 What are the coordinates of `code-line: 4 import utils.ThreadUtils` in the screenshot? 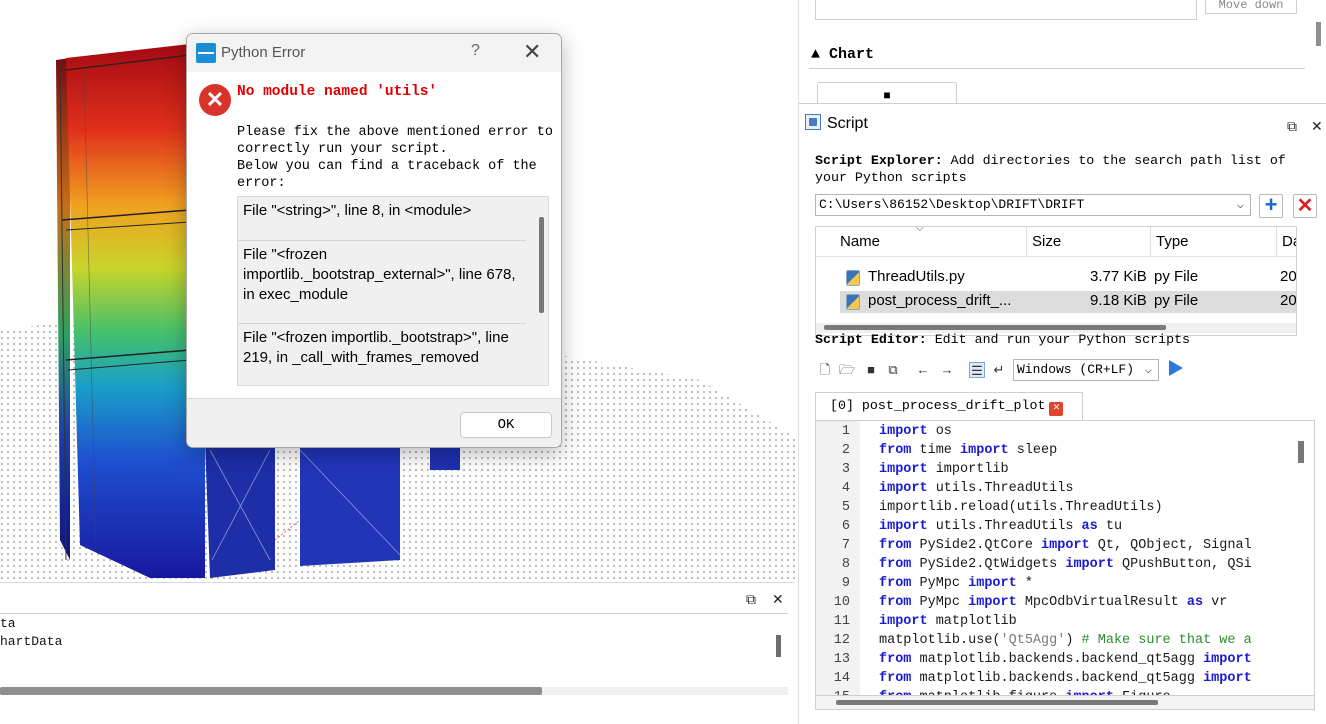 It's located at (1061, 488).